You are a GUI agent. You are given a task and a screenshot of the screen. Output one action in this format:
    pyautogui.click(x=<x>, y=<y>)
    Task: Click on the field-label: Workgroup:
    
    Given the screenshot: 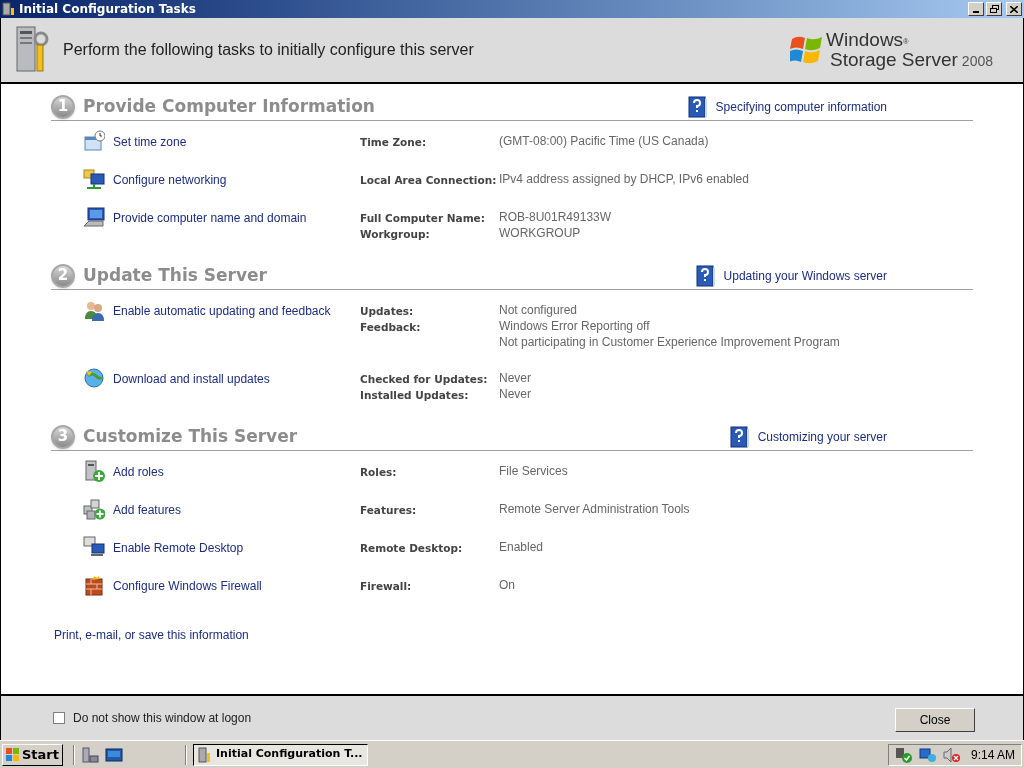 What is the action you would take?
    pyautogui.click(x=395, y=234)
    